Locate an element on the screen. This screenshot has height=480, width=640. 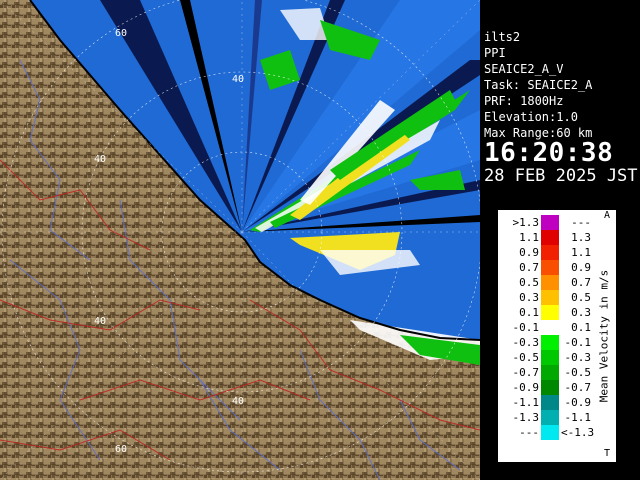
legend-row-high-value: 0.3 is located at coordinates (581, 312).